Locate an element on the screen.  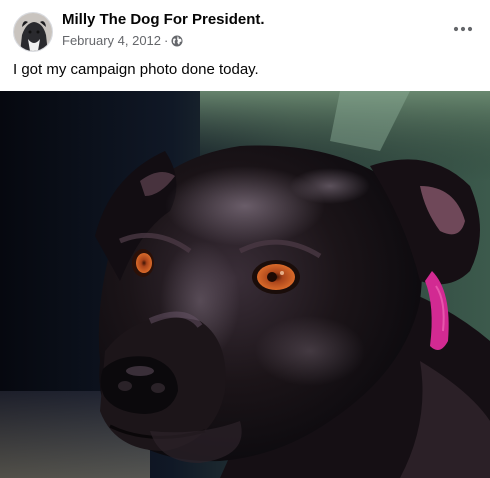
more-options-icon is located at coordinates (463, 29).